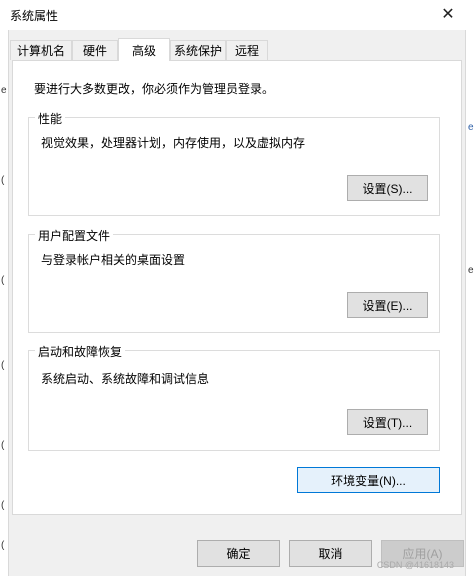  What do you see at coordinates (154, 89) in the screenshot?
I see `admin-notice: 要进行大多数更改，你必须作为管理员登录。` at bounding box center [154, 89].